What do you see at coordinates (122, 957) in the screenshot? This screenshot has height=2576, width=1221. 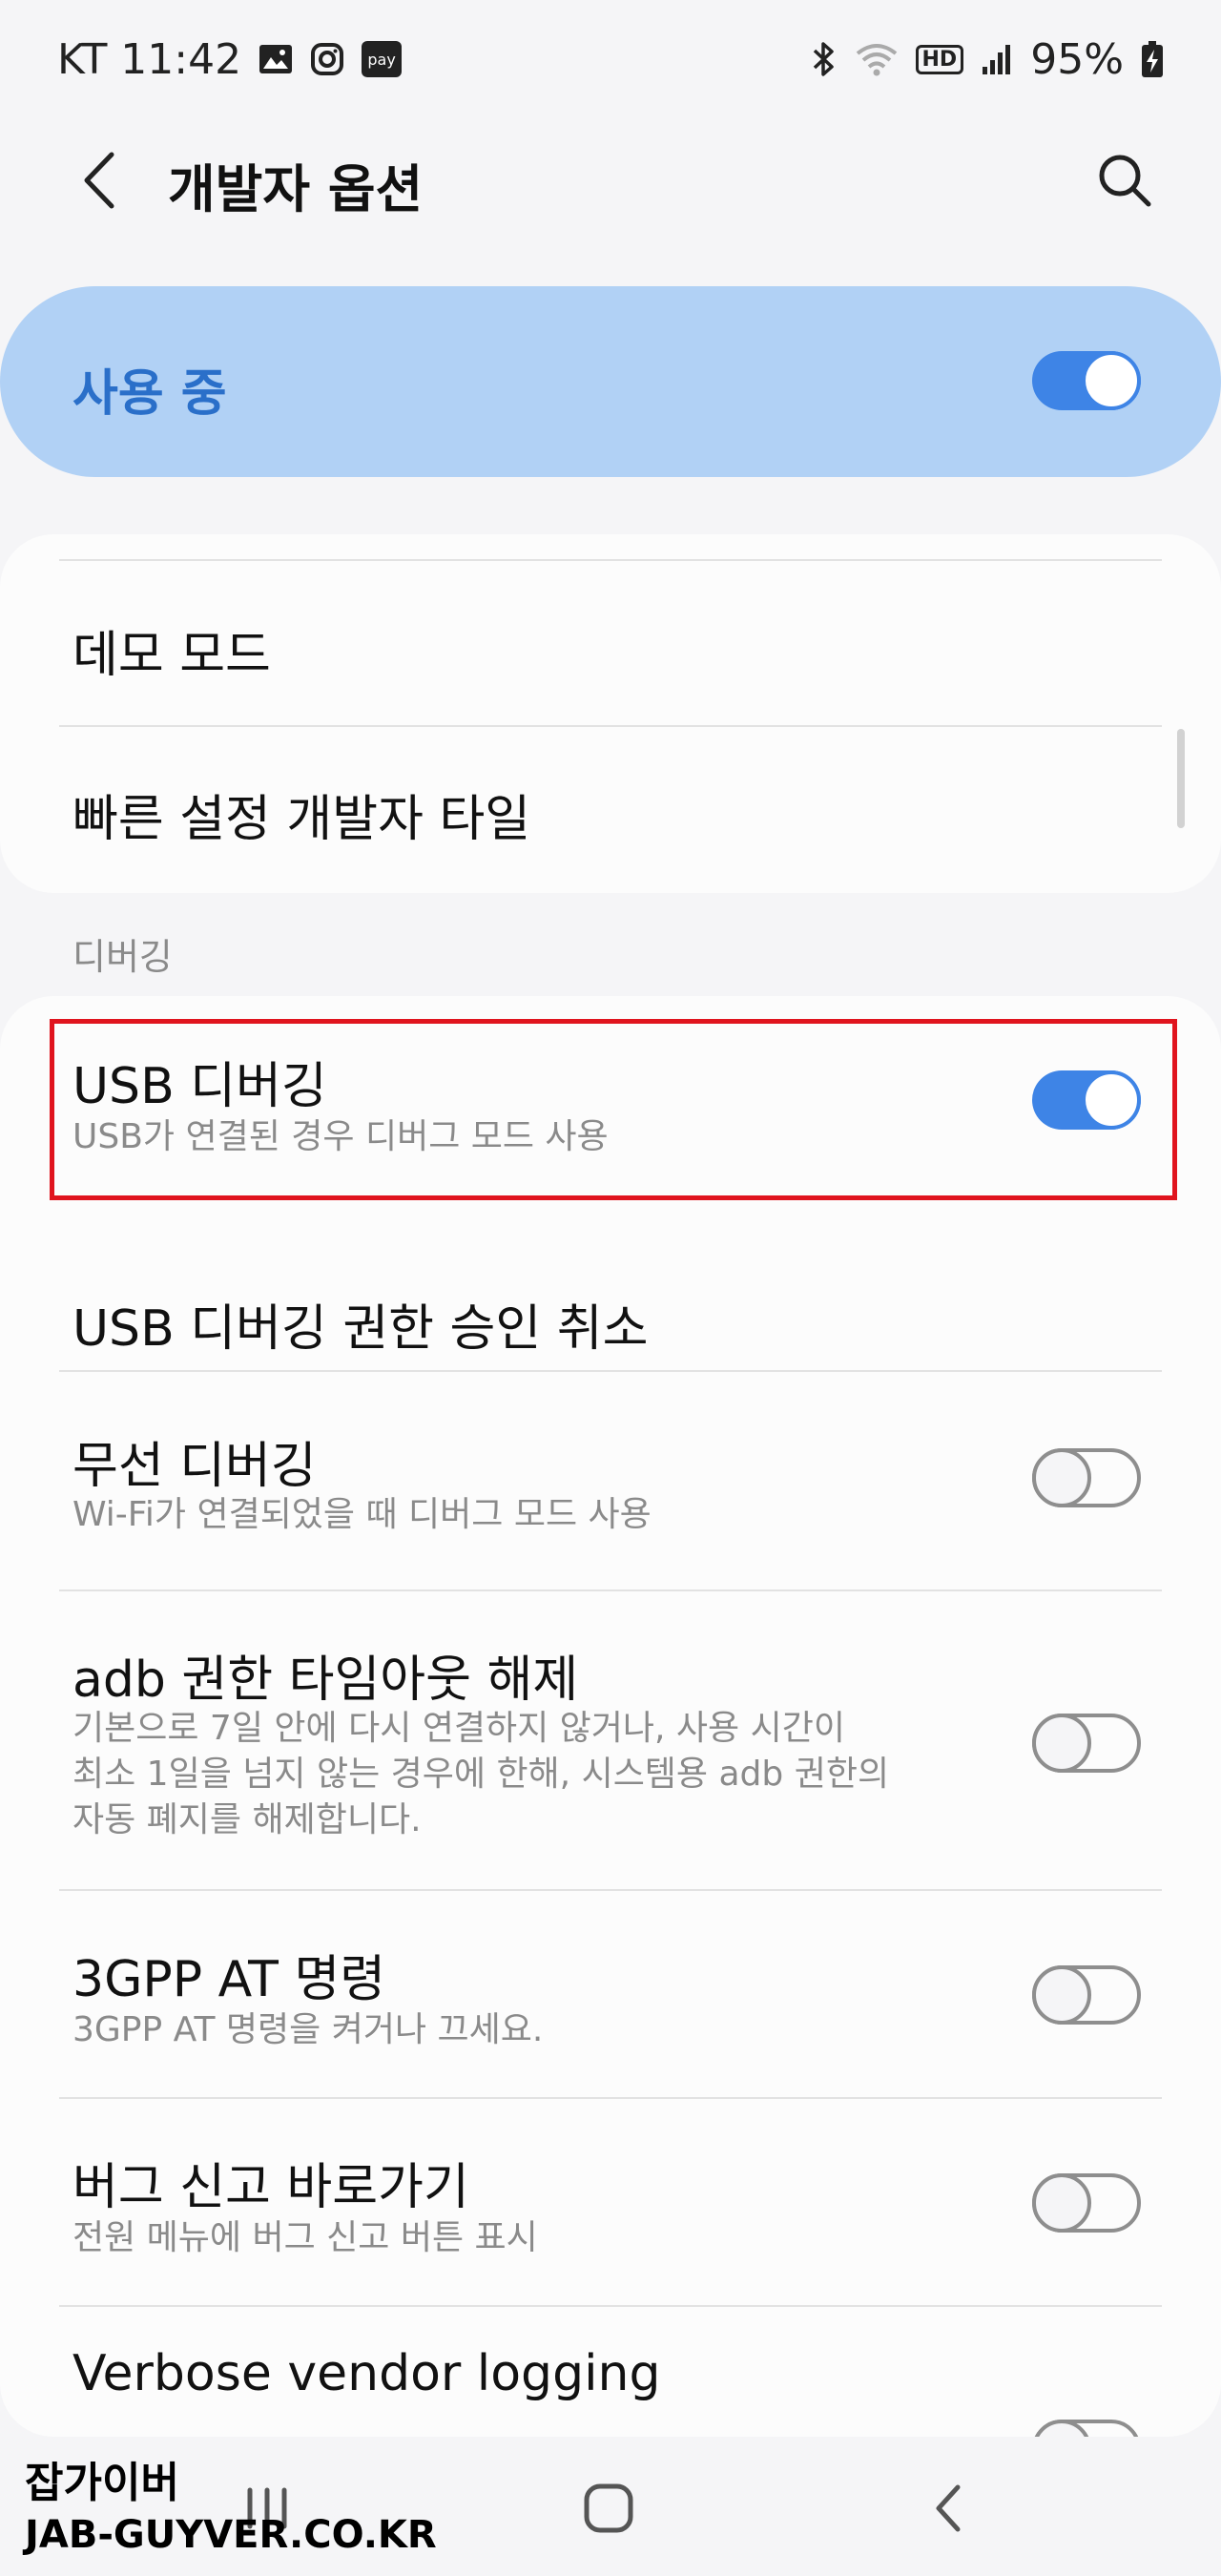 I see `section-header-debugging: 디버깅` at bounding box center [122, 957].